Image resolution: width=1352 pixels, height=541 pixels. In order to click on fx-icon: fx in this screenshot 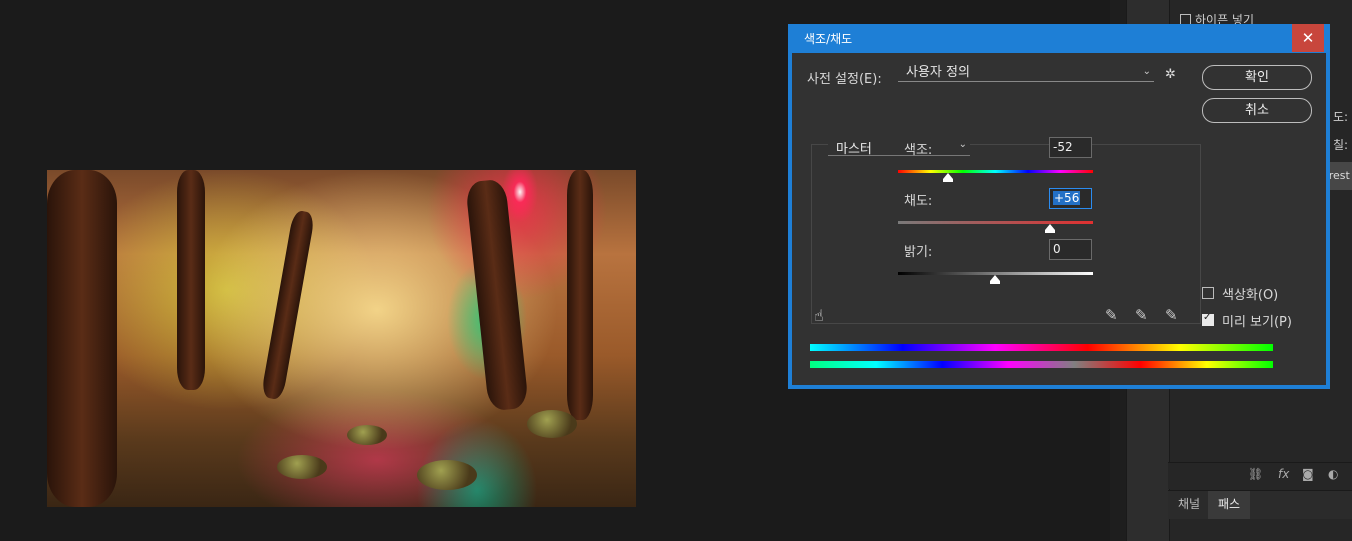, I will do `click(1283, 474)`.